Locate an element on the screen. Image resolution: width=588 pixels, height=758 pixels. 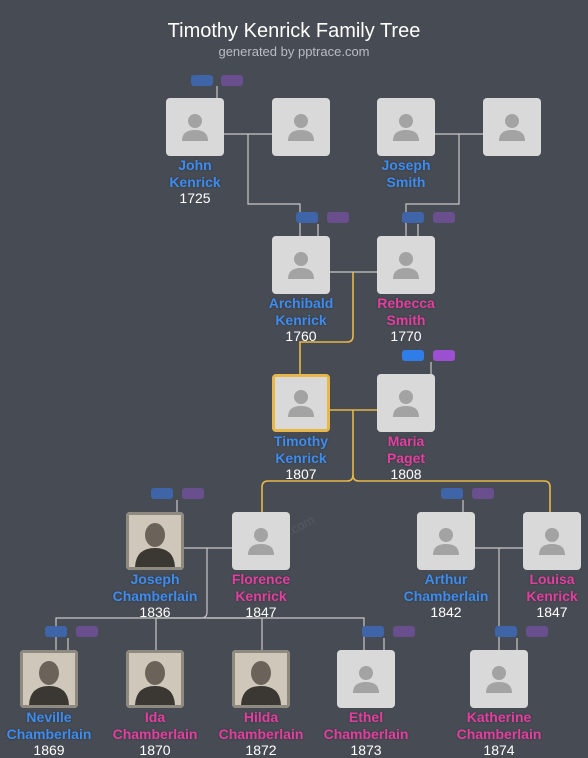
person-card-josephC: Joseph Chamberlain 1836 is located at coordinates (155, 566).